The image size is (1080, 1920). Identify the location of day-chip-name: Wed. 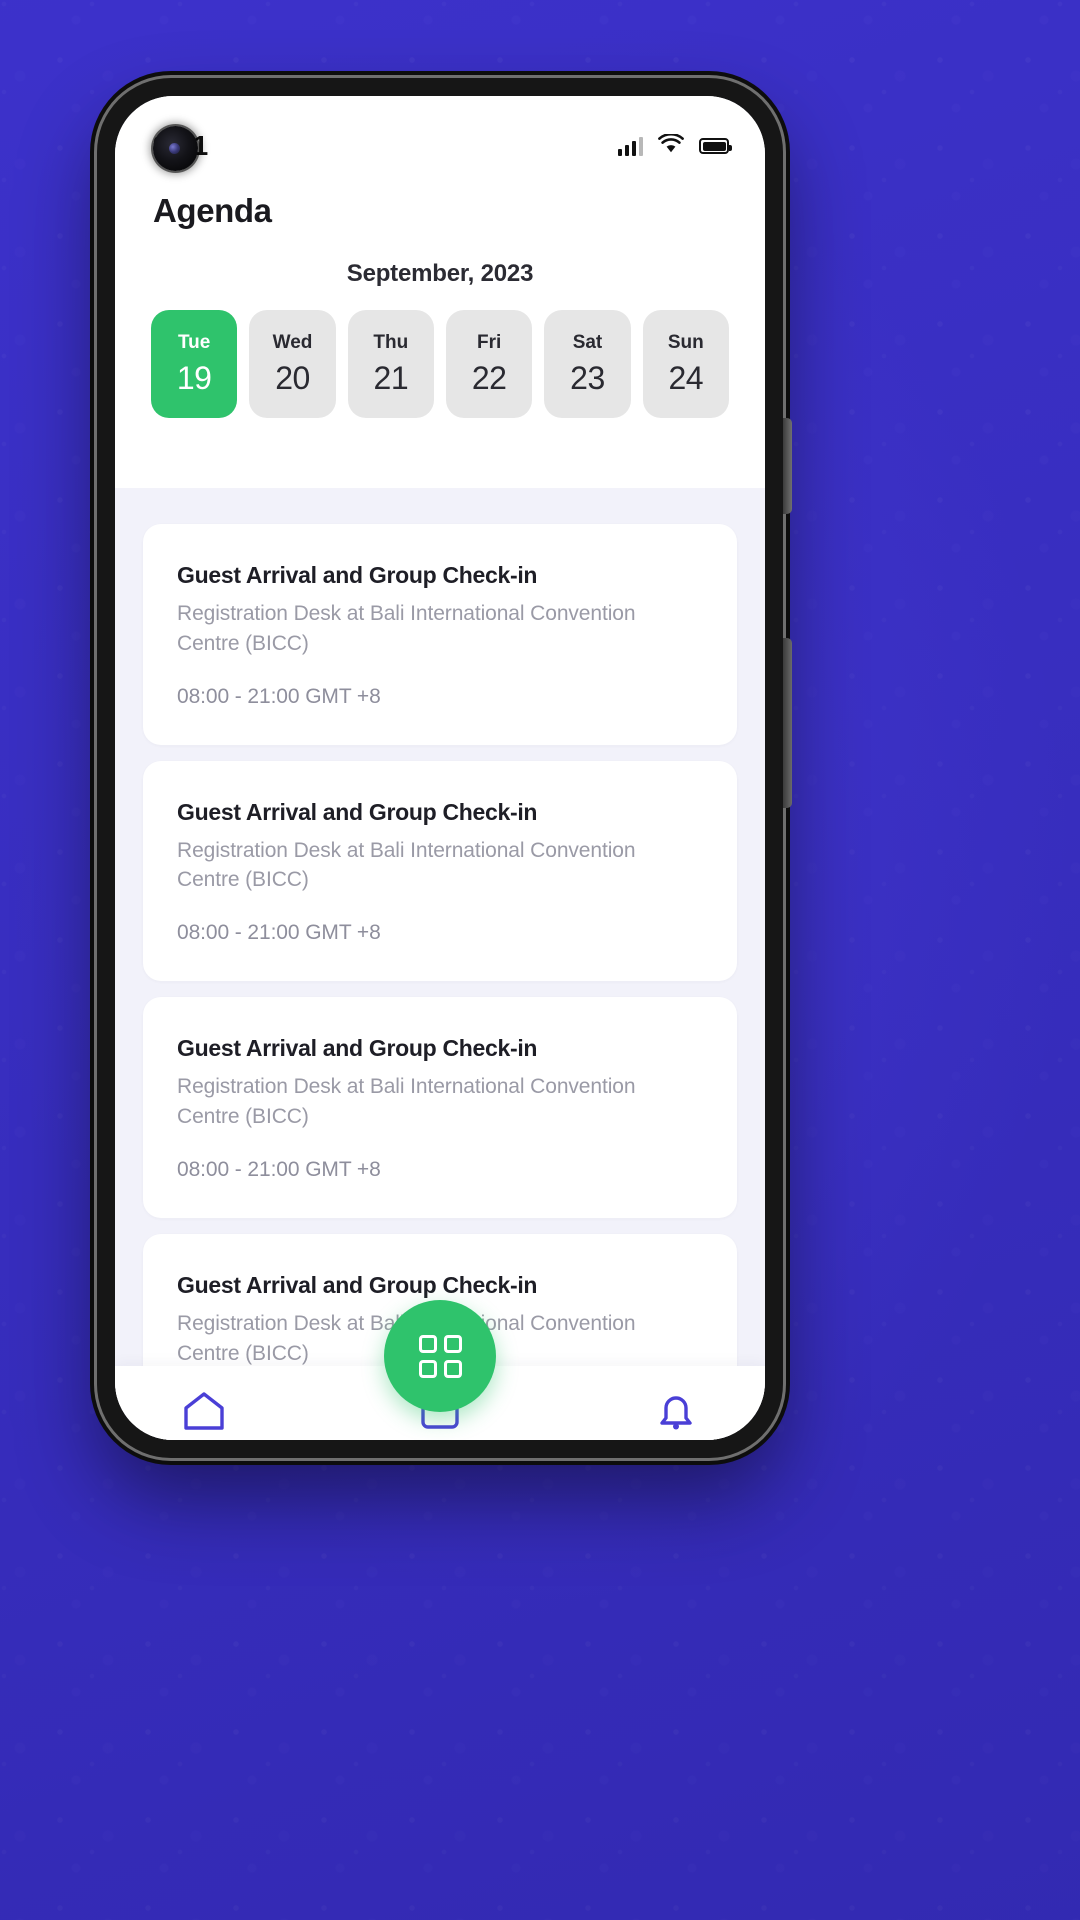
(292, 342).